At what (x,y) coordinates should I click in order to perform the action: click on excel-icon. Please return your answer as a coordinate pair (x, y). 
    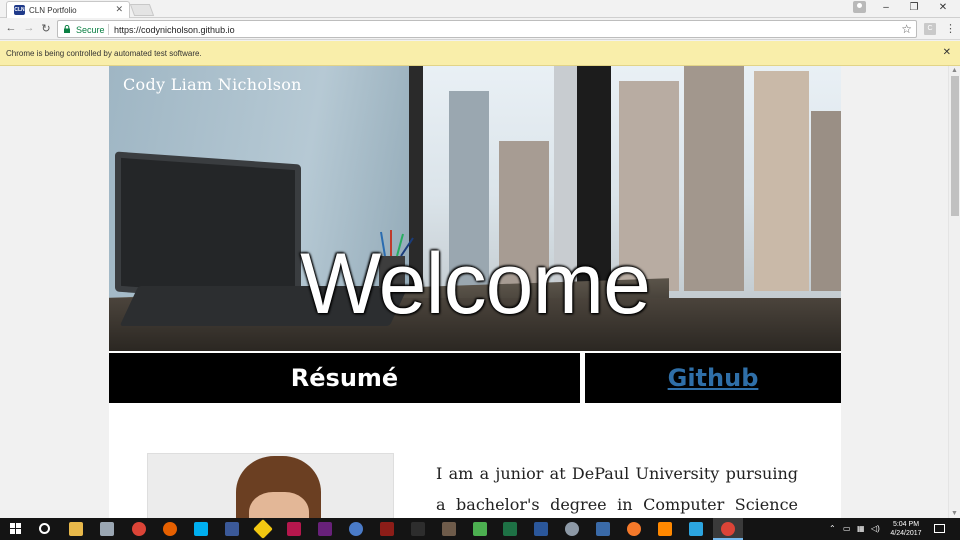
    Looking at the image, I should click on (510, 529).